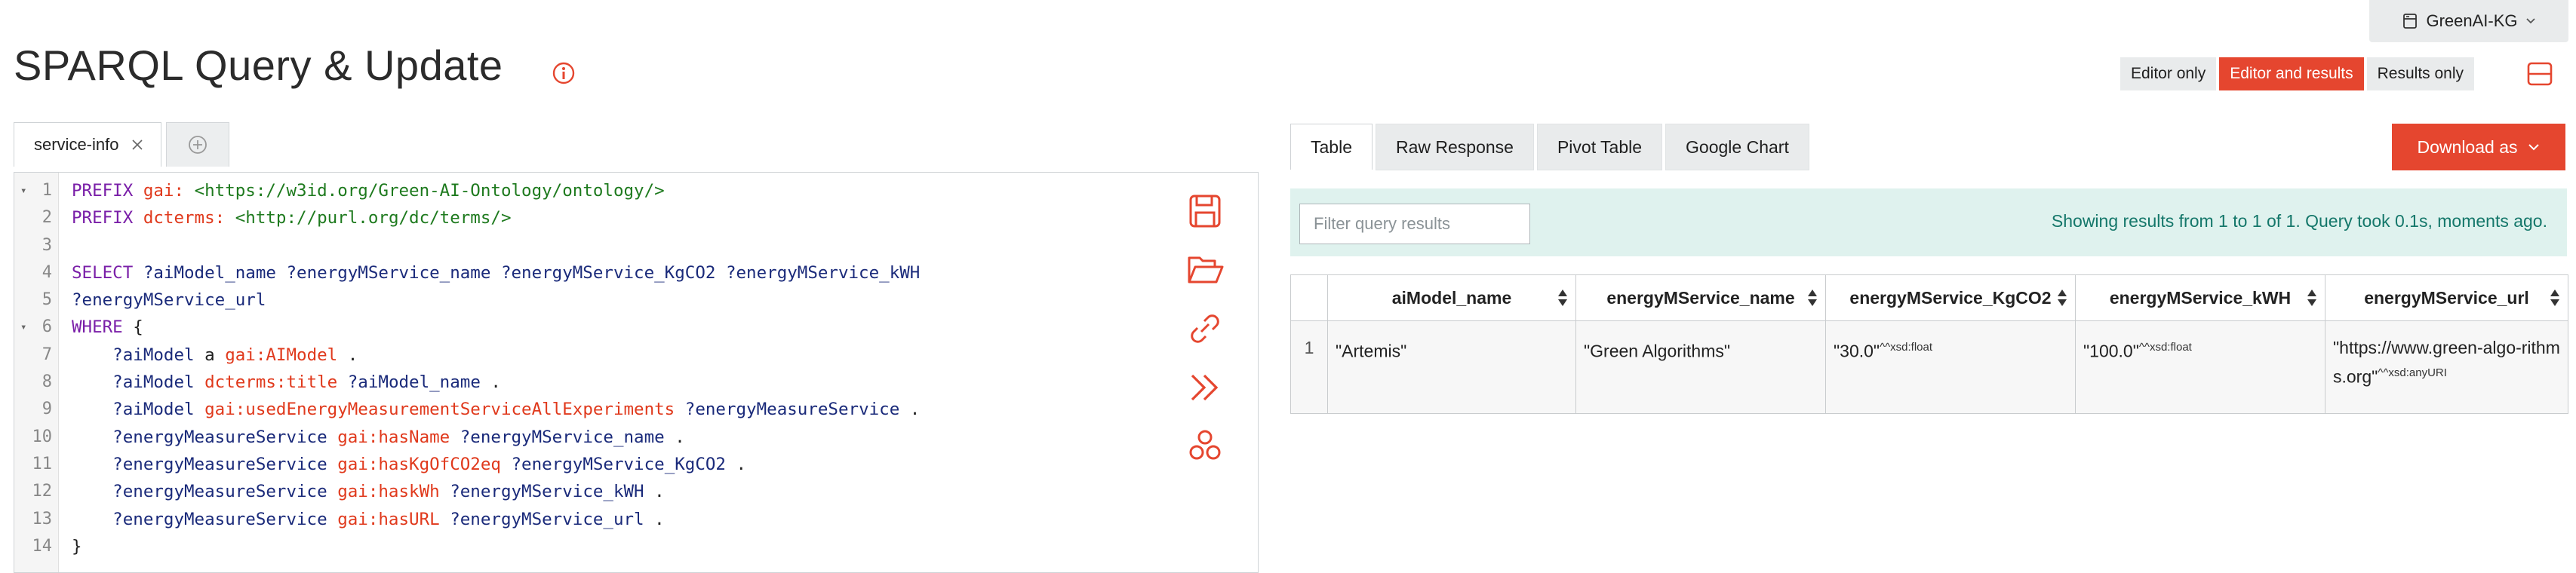 The height and width of the screenshot is (573, 2576). I want to click on column-header: aiModel_name, so click(1451, 297).